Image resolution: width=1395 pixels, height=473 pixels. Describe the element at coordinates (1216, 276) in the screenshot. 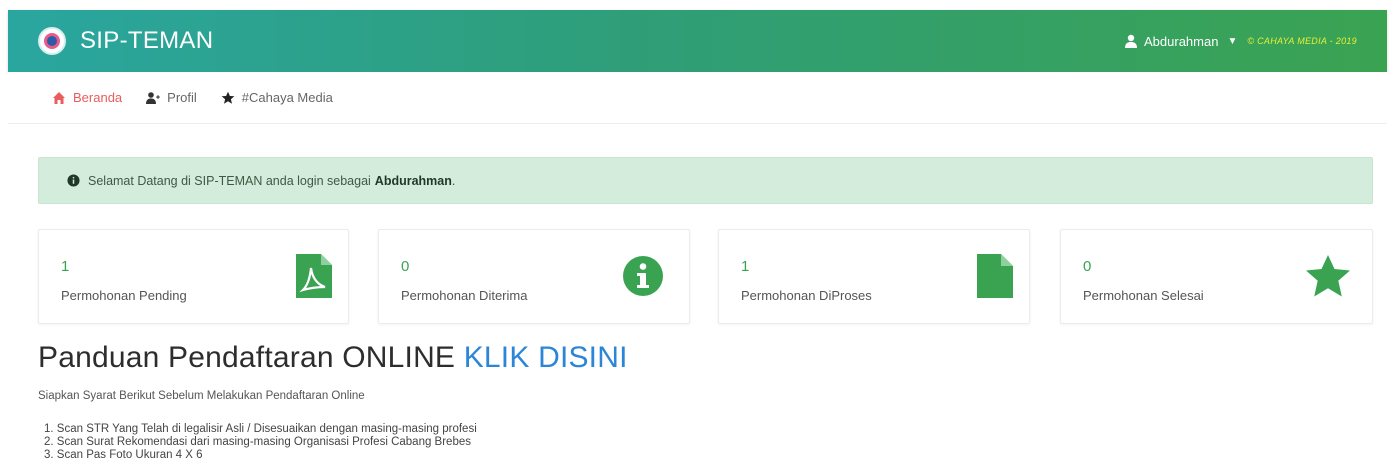

I see `stat-card-selesai: 0 Permohonan Selesai` at that location.